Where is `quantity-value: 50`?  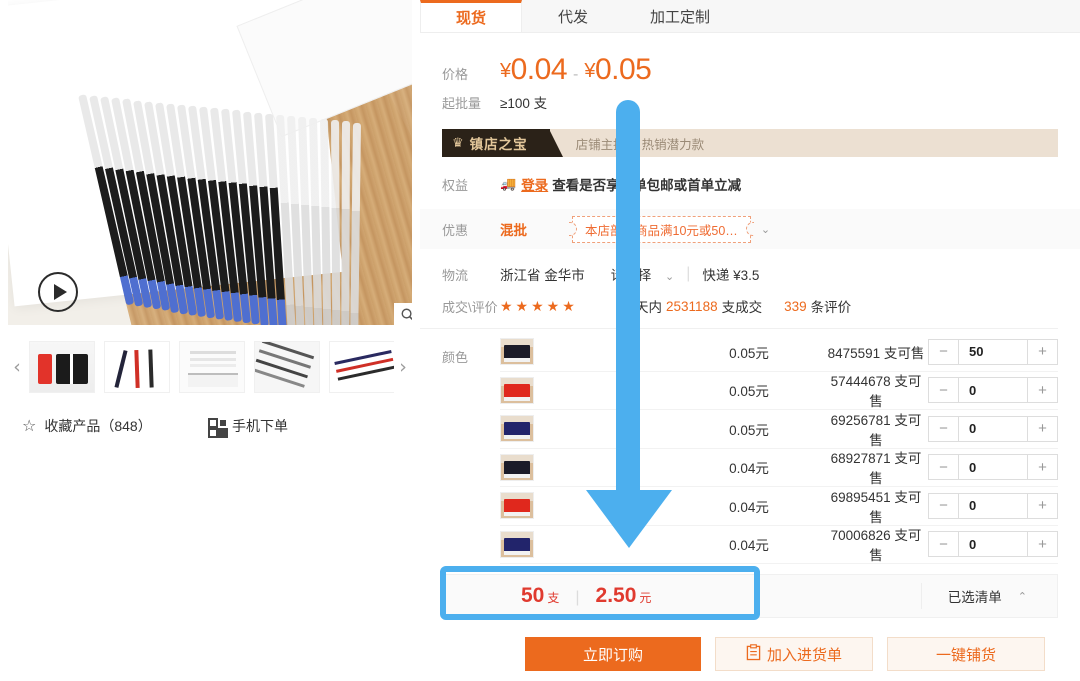 quantity-value: 50 is located at coordinates (993, 352).